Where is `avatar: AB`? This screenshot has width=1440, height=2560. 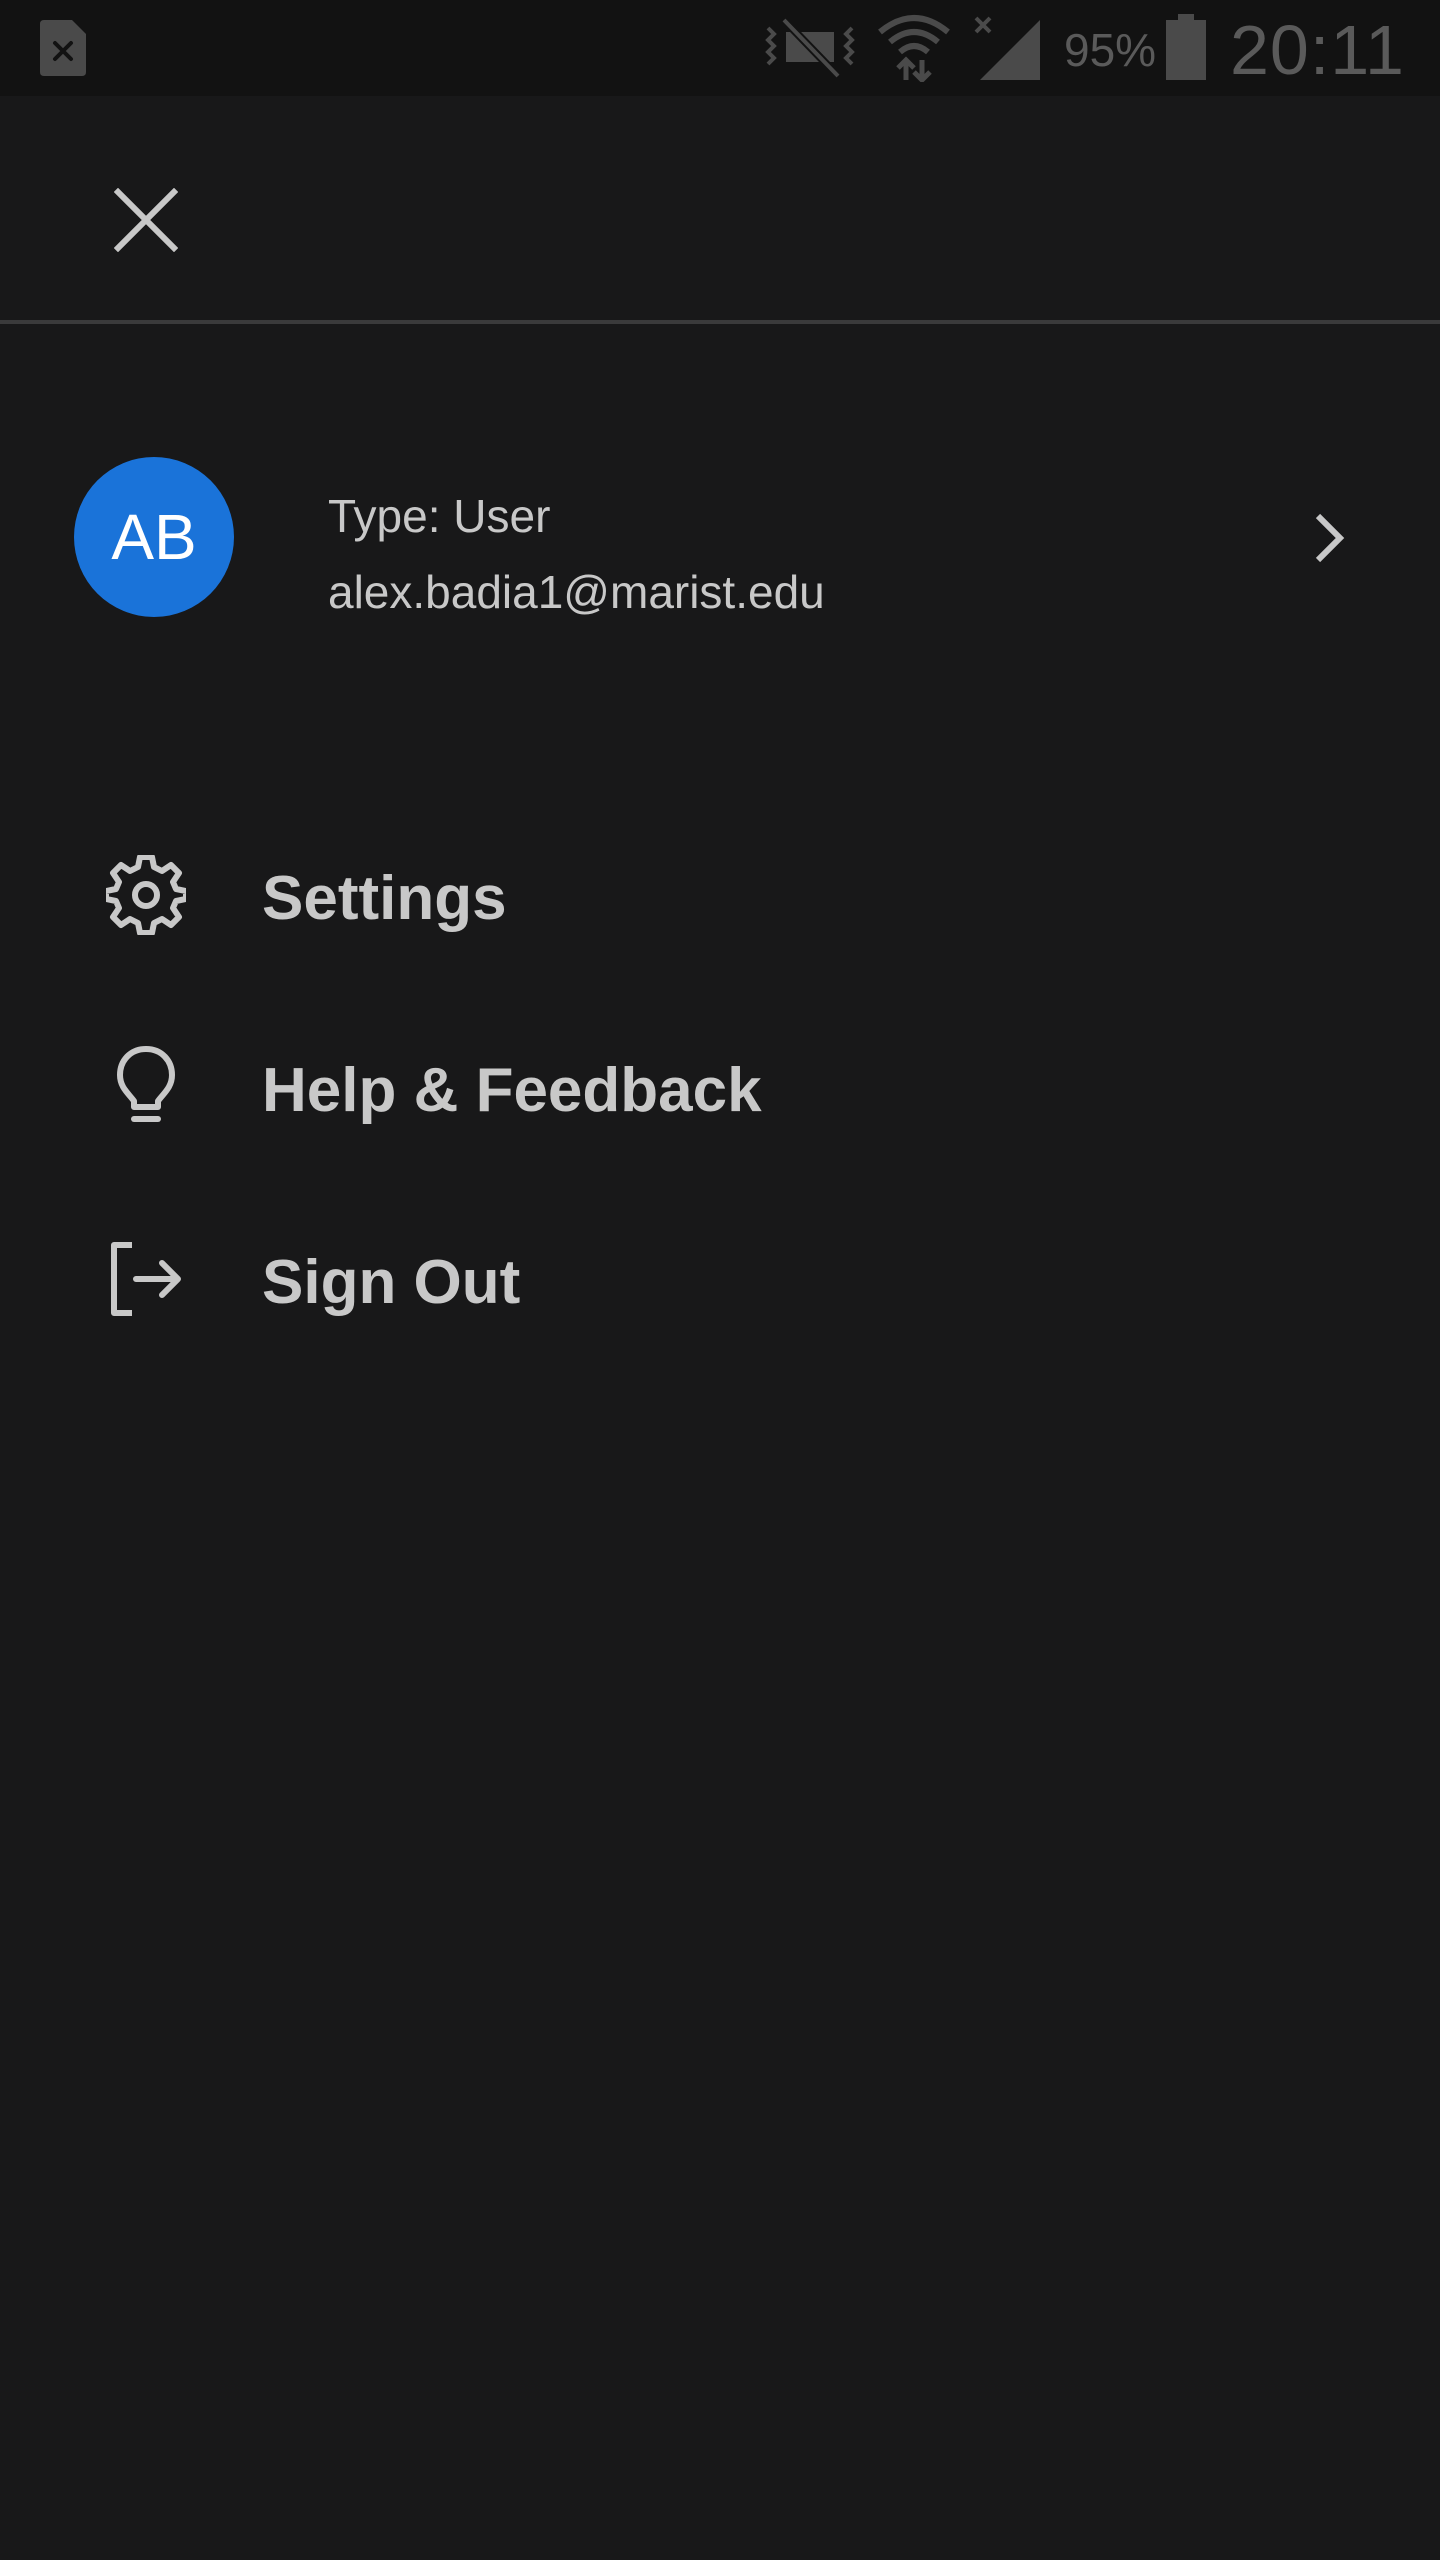 avatar: AB is located at coordinates (154, 537).